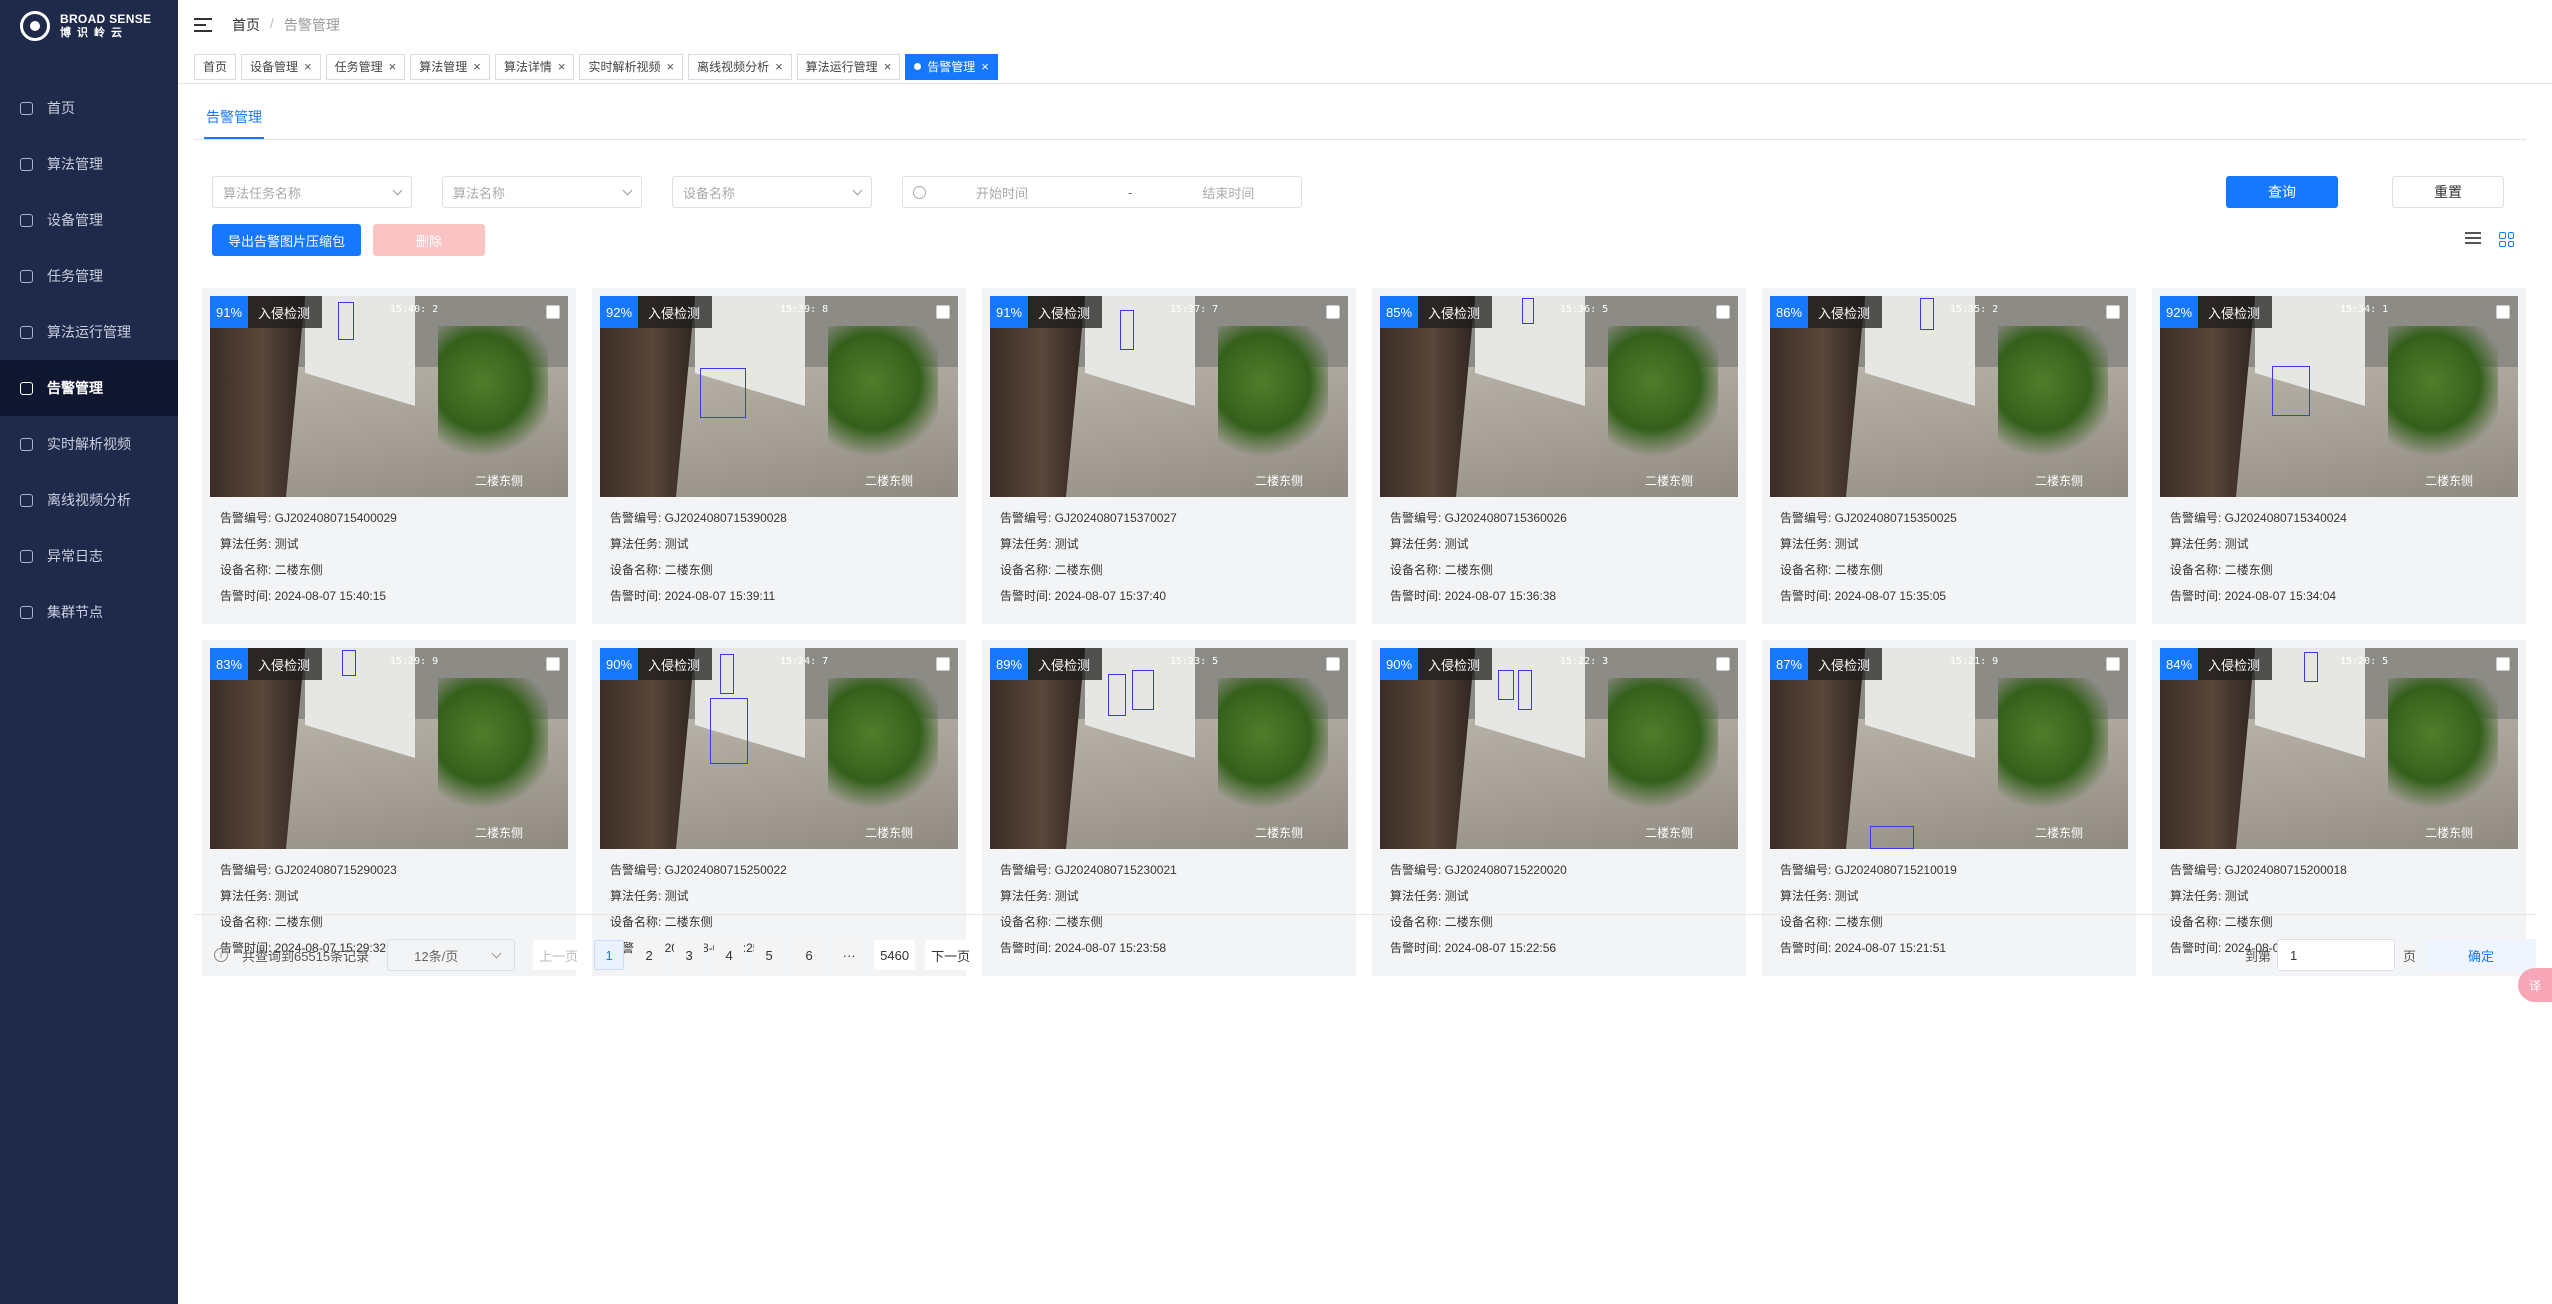  I want to click on tab-3: 算法管理 ×, so click(450, 66).